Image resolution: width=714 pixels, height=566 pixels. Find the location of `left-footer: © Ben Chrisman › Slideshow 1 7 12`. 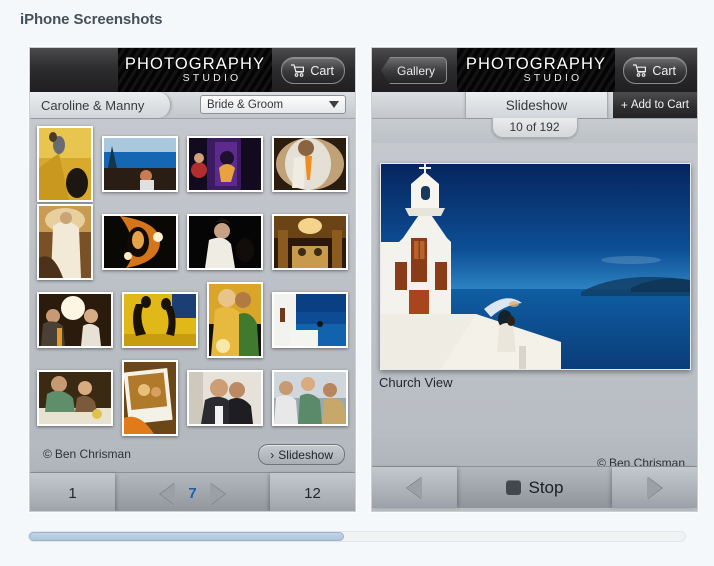

left-footer: © Ben Chrisman › Slideshow 1 7 12 is located at coordinates (192, 476).